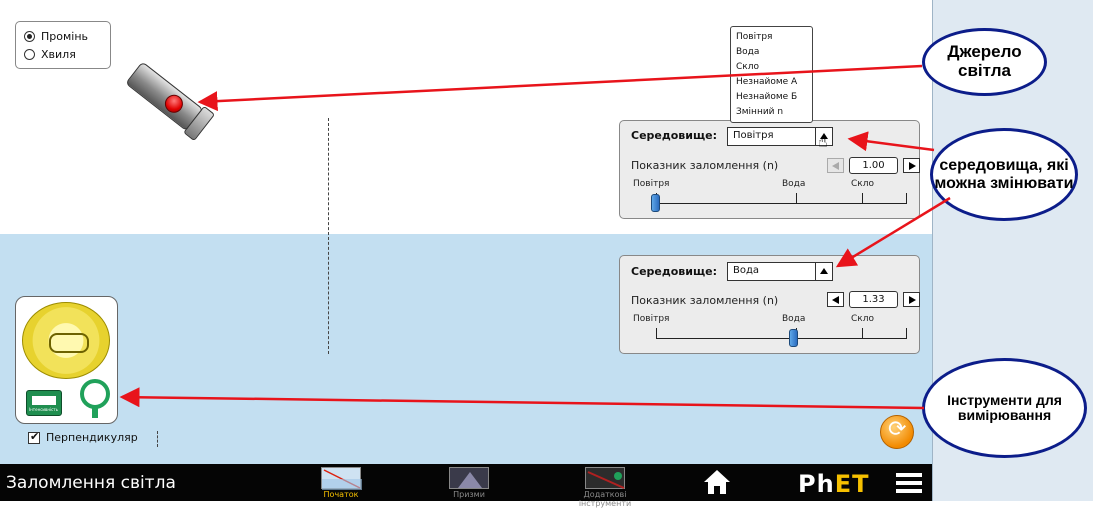 Image resolution: width=1093 pixels, height=508 pixels. What do you see at coordinates (771, 67) in the screenshot?
I see `dropdown-option-glass: Скло` at bounding box center [771, 67].